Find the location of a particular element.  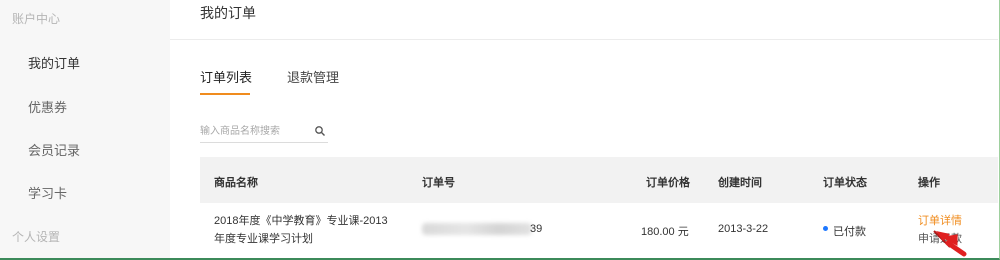

order-number-suffix: 39 is located at coordinates (536, 229).